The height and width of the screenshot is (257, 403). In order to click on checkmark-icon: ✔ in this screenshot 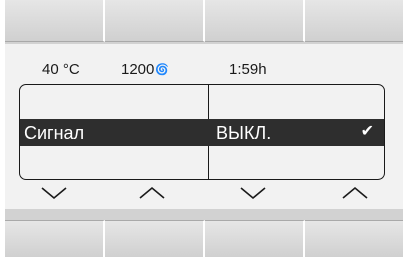, I will do `click(367, 131)`.